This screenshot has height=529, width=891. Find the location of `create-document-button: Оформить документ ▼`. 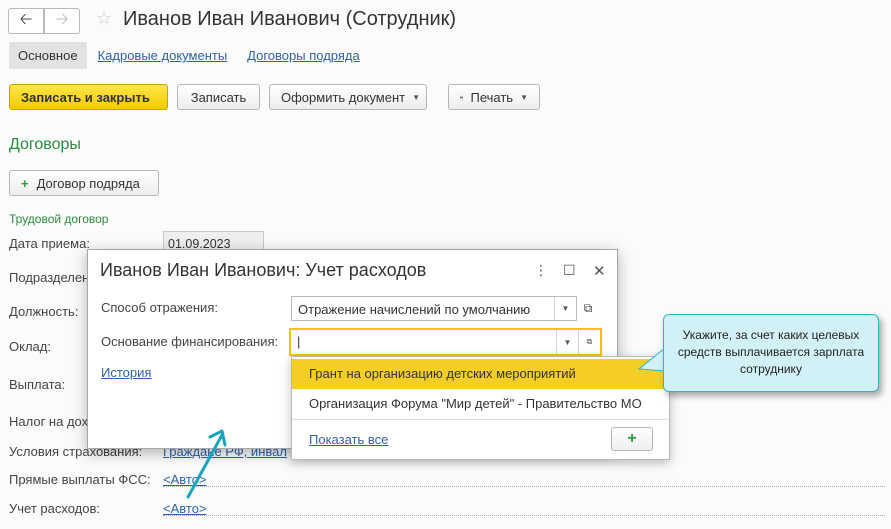

create-document-button: Оформить документ ▼ is located at coordinates (348, 97).